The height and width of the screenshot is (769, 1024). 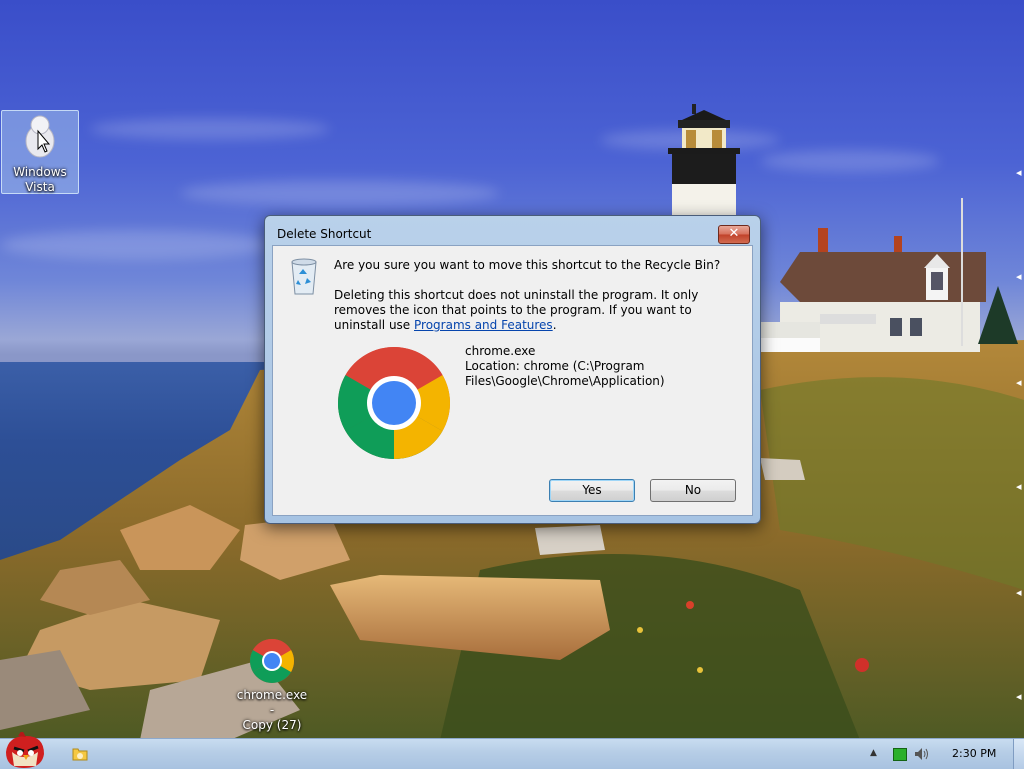 I want to click on volume-icon, so click(x=922, y=754).